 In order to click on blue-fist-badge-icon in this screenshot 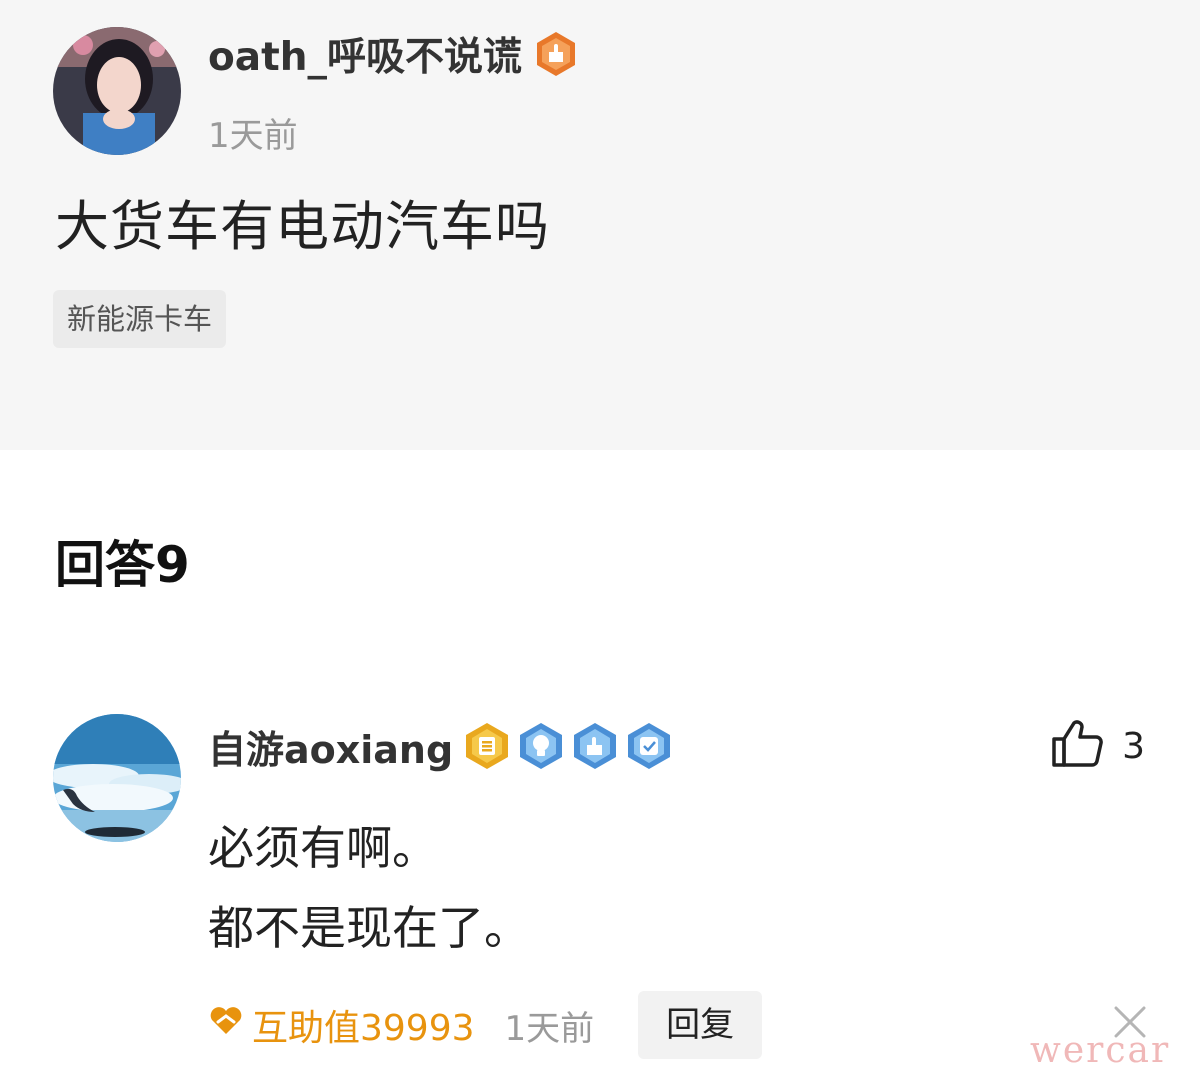, I will do `click(595, 746)`.